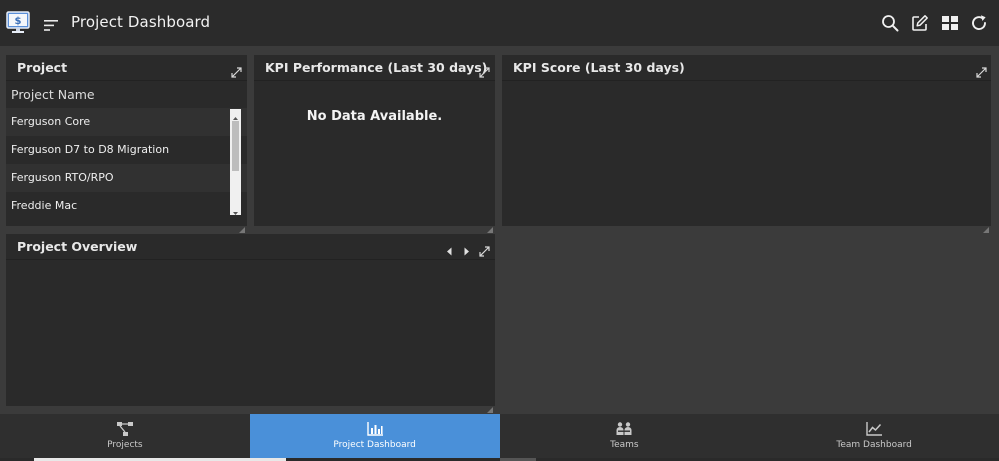  I want to click on project-overview-title: Project Overview, so click(250, 247).